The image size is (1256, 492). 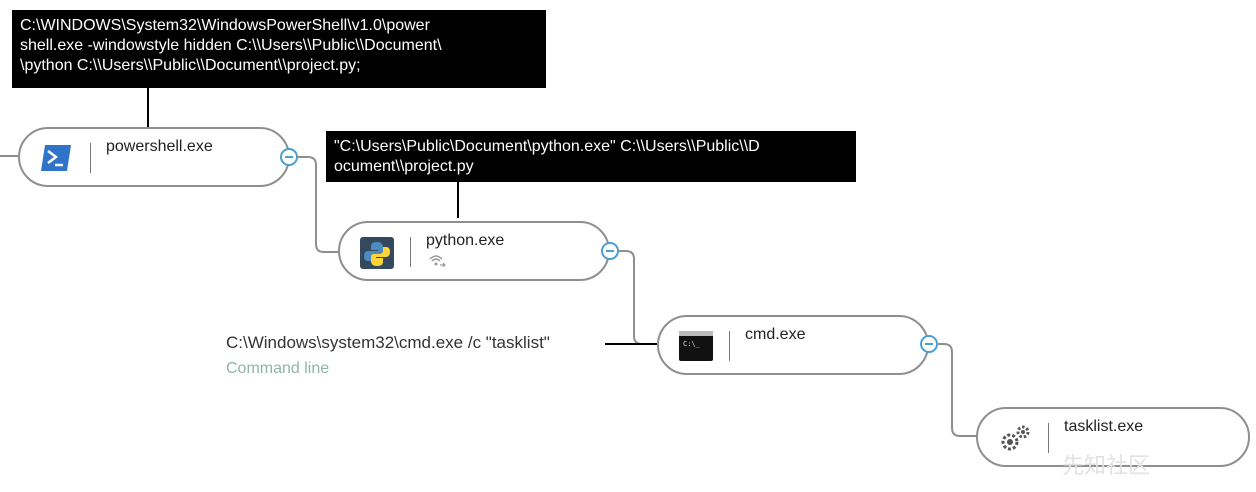 I want to click on cmd-console-icon: C:\_, so click(x=696, y=348).